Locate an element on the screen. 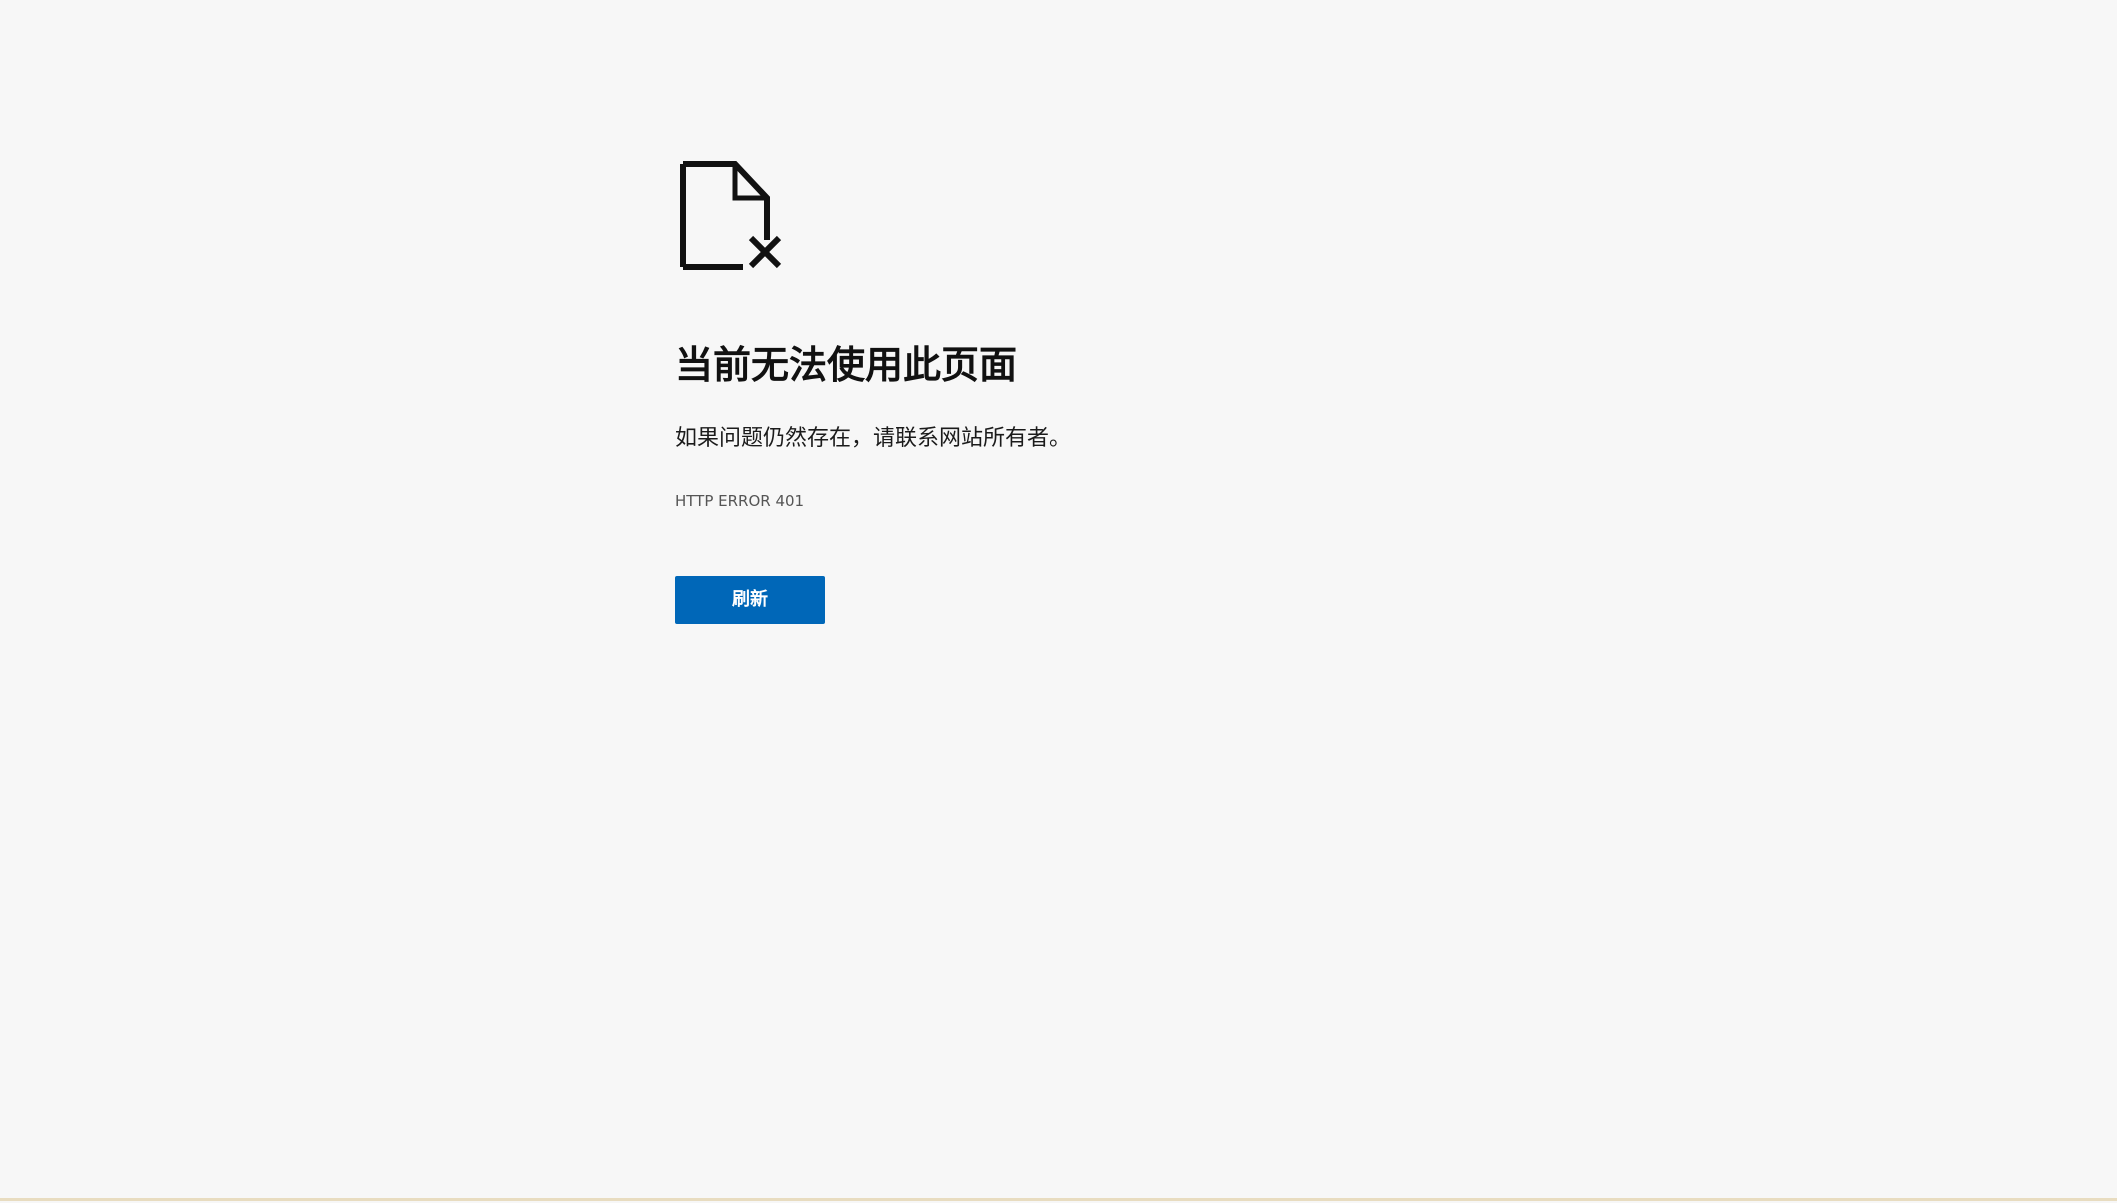 The height and width of the screenshot is (1203, 2117). page-error-icon is located at coordinates (730, 216).